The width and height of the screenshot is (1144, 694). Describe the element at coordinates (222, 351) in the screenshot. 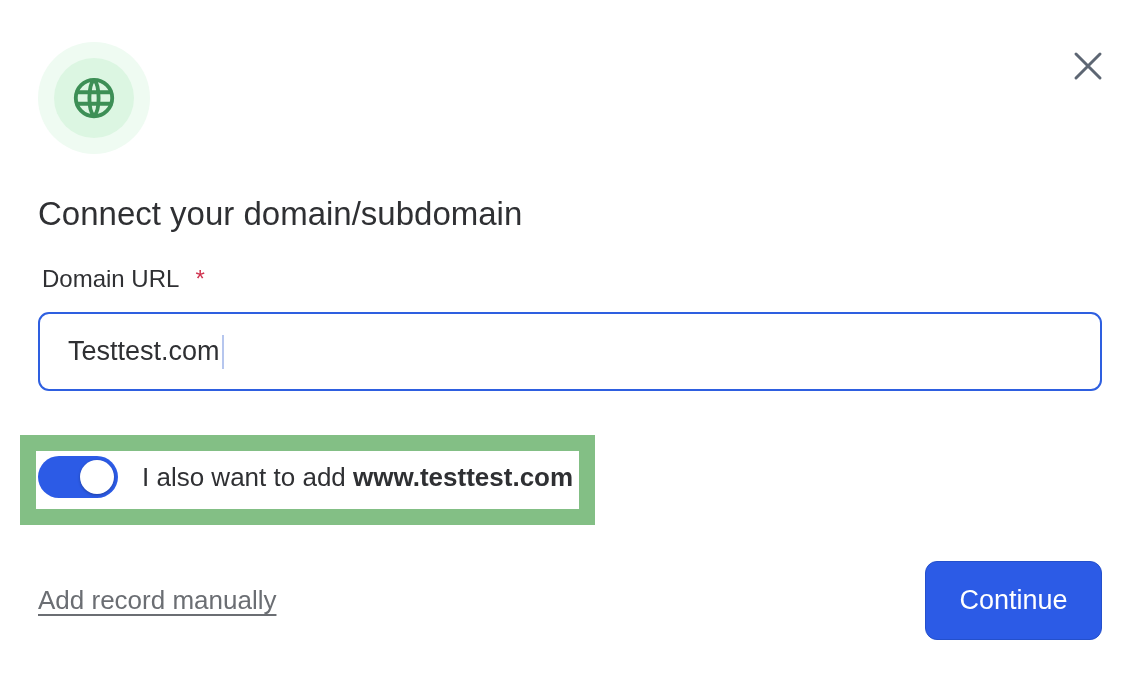

I see `text-cursor` at that location.